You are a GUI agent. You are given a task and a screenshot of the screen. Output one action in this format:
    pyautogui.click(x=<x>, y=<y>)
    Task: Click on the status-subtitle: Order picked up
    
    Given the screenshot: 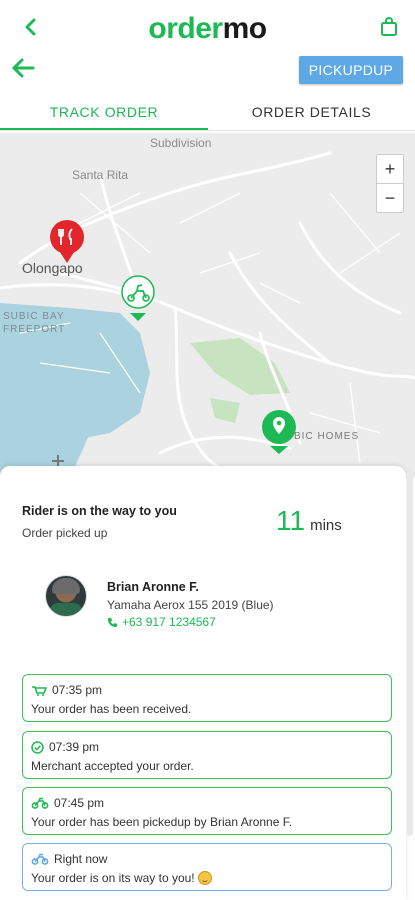 What is the action you would take?
    pyautogui.click(x=65, y=533)
    